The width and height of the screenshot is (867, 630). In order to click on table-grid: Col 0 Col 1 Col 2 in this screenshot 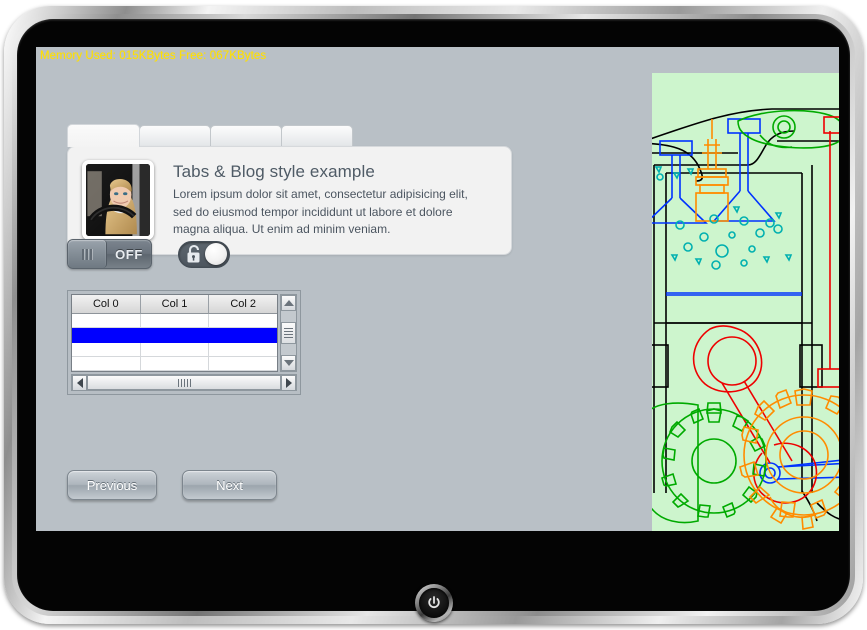, I will do `click(174, 333)`.